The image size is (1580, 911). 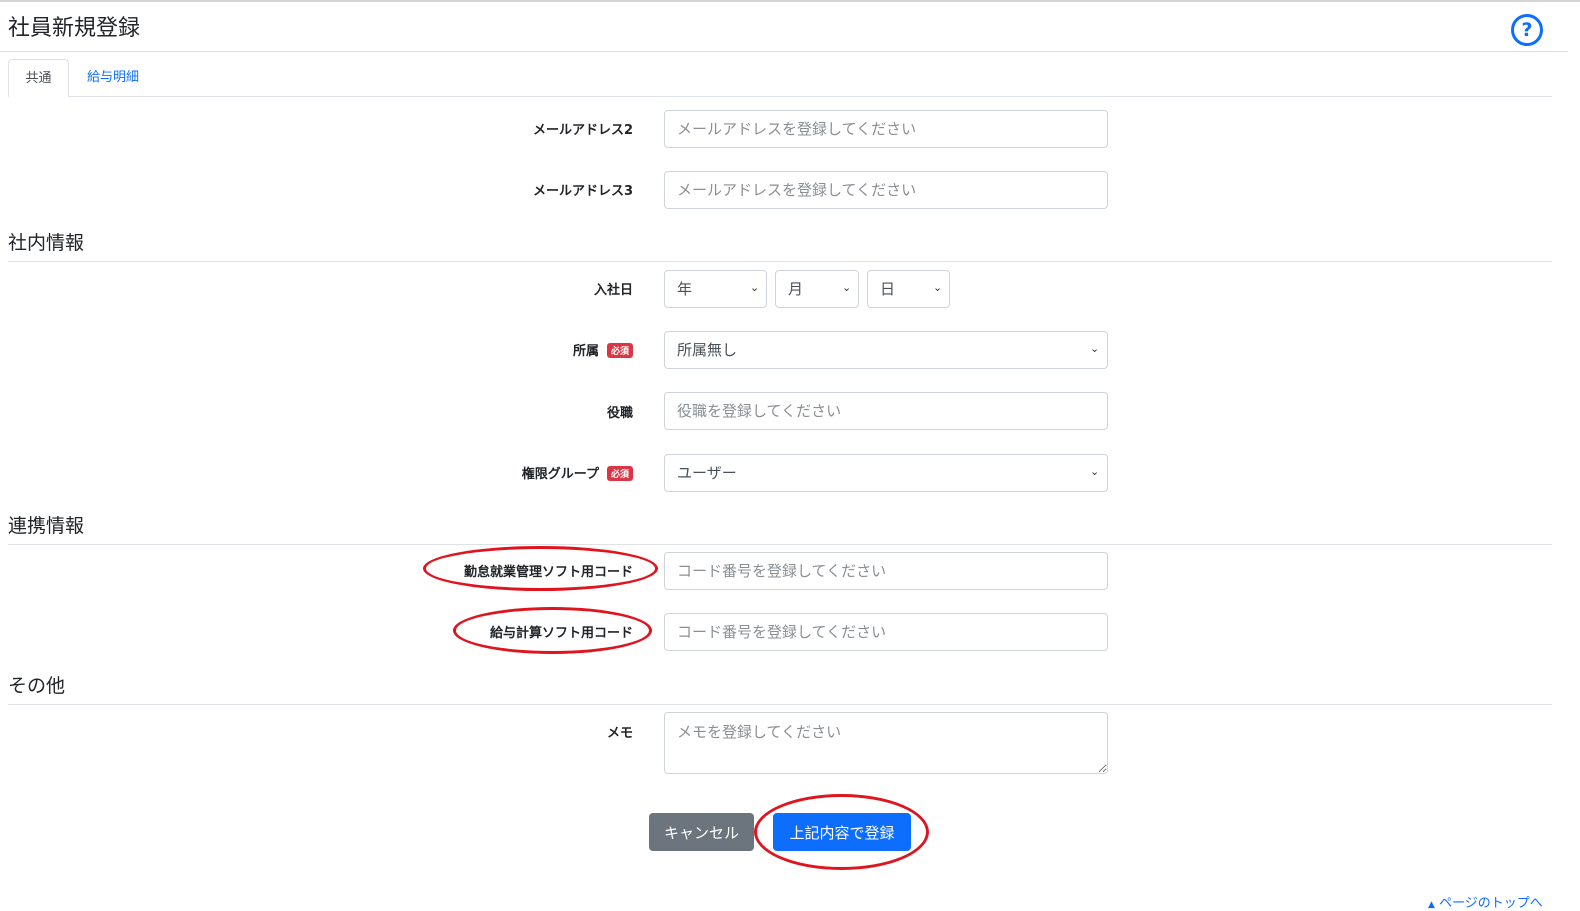 What do you see at coordinates (715, 289) in the screenshot?
I see `join-year-select: 年` at bounding box center [715, 289].